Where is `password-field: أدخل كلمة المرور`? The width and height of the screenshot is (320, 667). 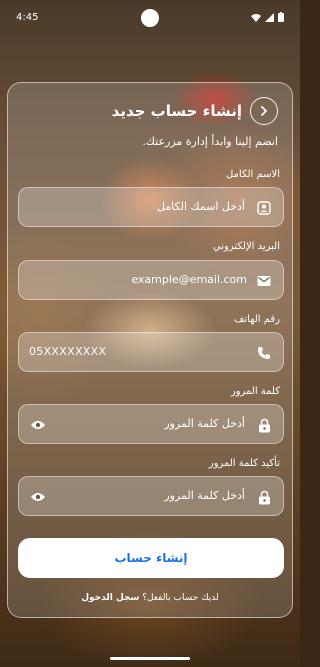 password-field: أدخل كلمة المرور is located at coordinates (151, 424).